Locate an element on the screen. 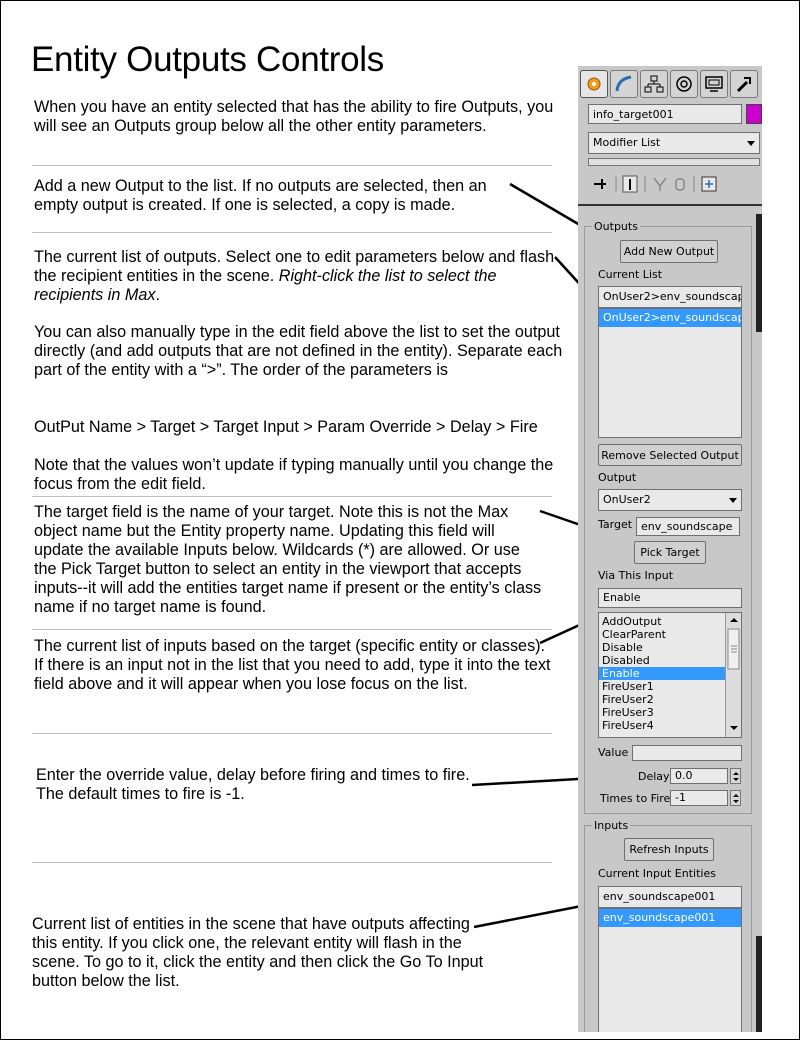  delay-label: Delay is located at coordinates (654, 776).